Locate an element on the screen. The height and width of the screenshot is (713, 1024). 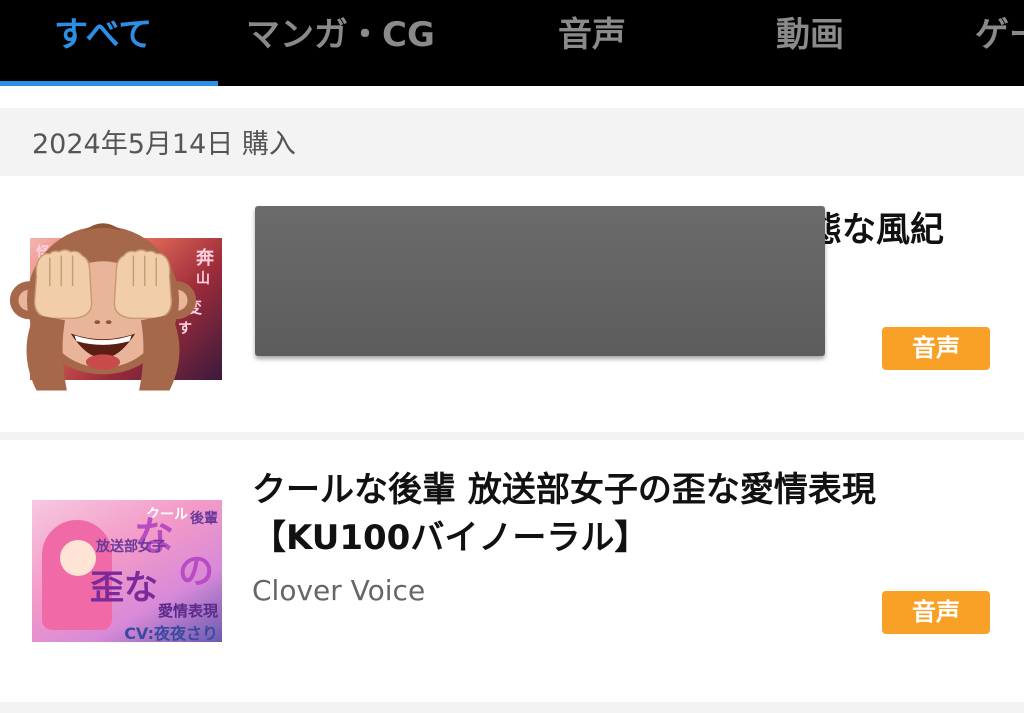
purchase-date-header: 2024年5月14日 購入 is located at coordinates (164, 144).